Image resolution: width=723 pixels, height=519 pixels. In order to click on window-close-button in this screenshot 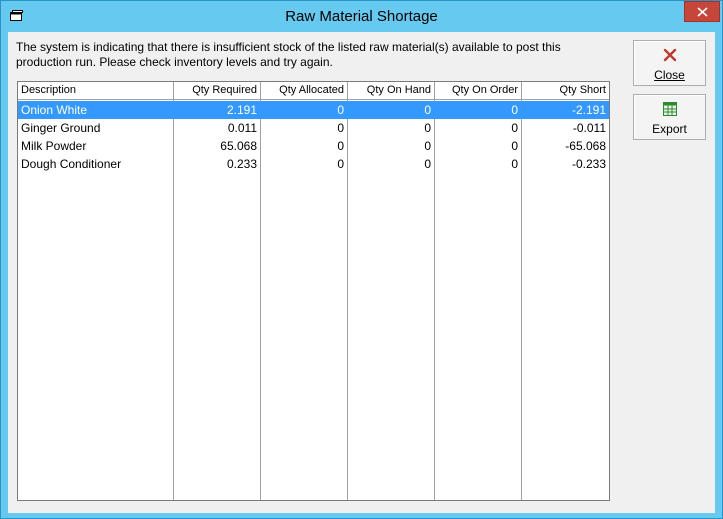, I will do `click(702, 11)`.